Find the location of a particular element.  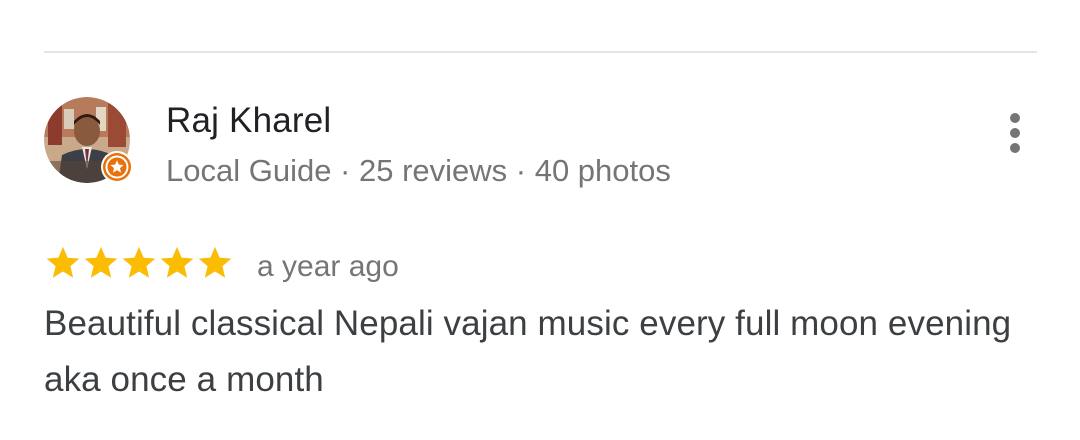

reviewer-name: Raj Kharel is located at coordinates (248, 121).